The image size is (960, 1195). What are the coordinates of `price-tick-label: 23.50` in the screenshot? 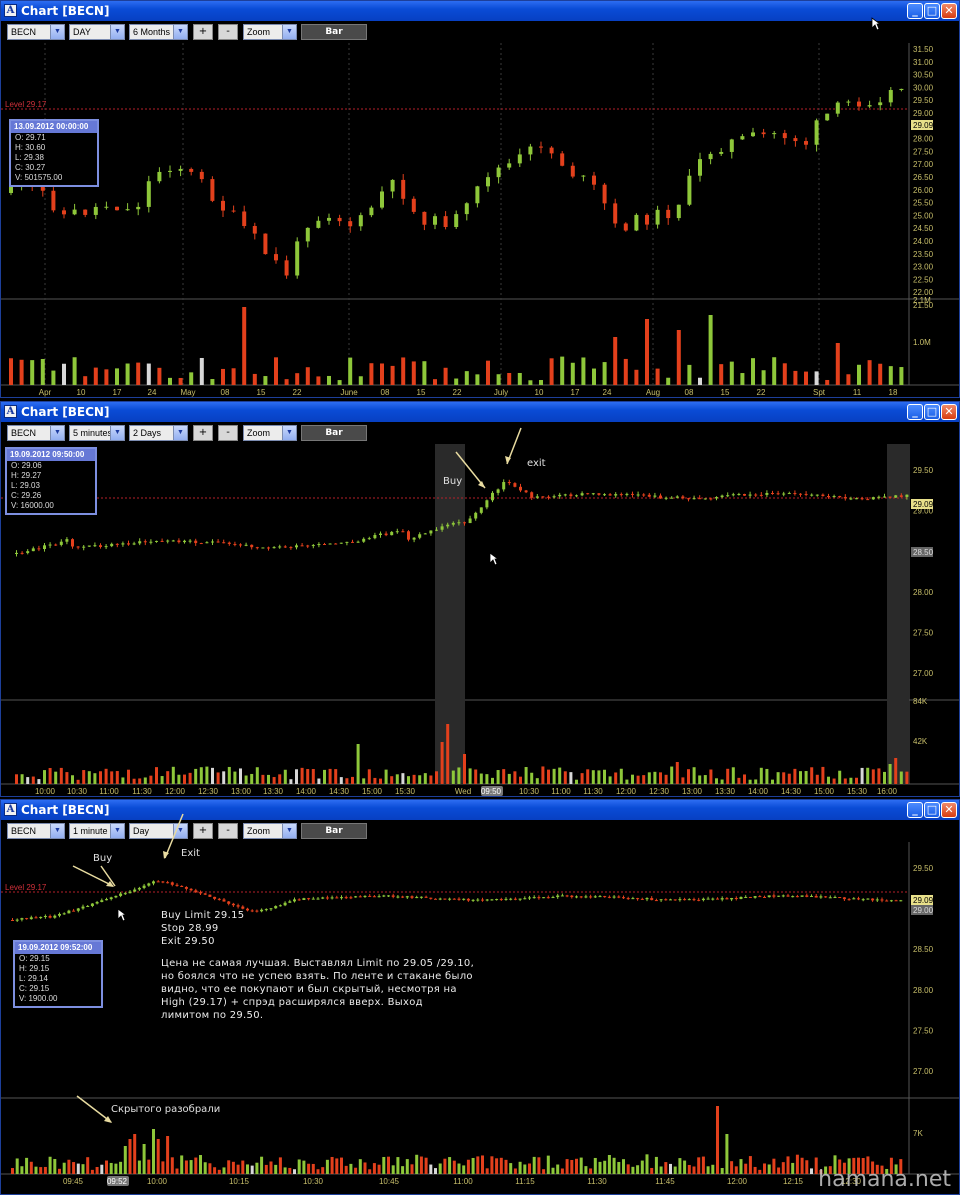 It's located at (923, 254).